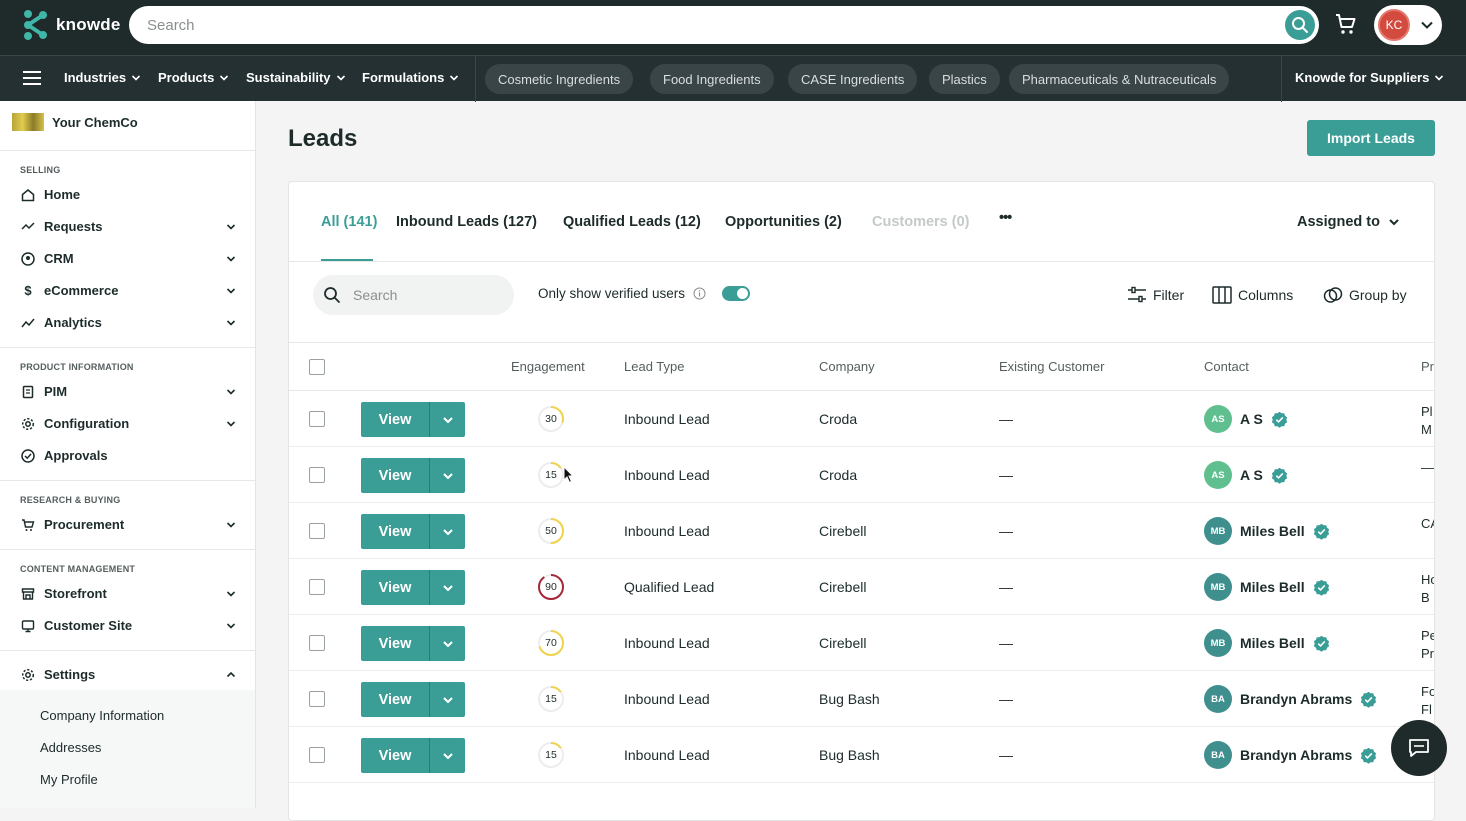 The image size is (1466, 821). What do you see at coordinates (1321, 531) in the screenshot?
I see `verified-badge-icon` at bounding box center [1321, 531].